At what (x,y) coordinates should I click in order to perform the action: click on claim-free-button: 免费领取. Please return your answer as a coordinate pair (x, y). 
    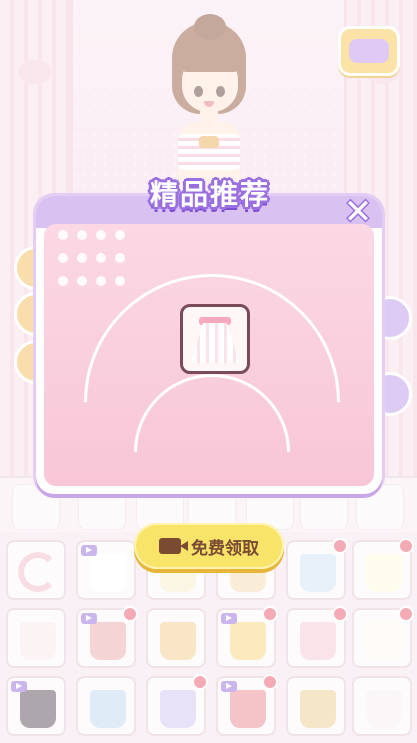
    Looking at the image, I should click on (209, 546).